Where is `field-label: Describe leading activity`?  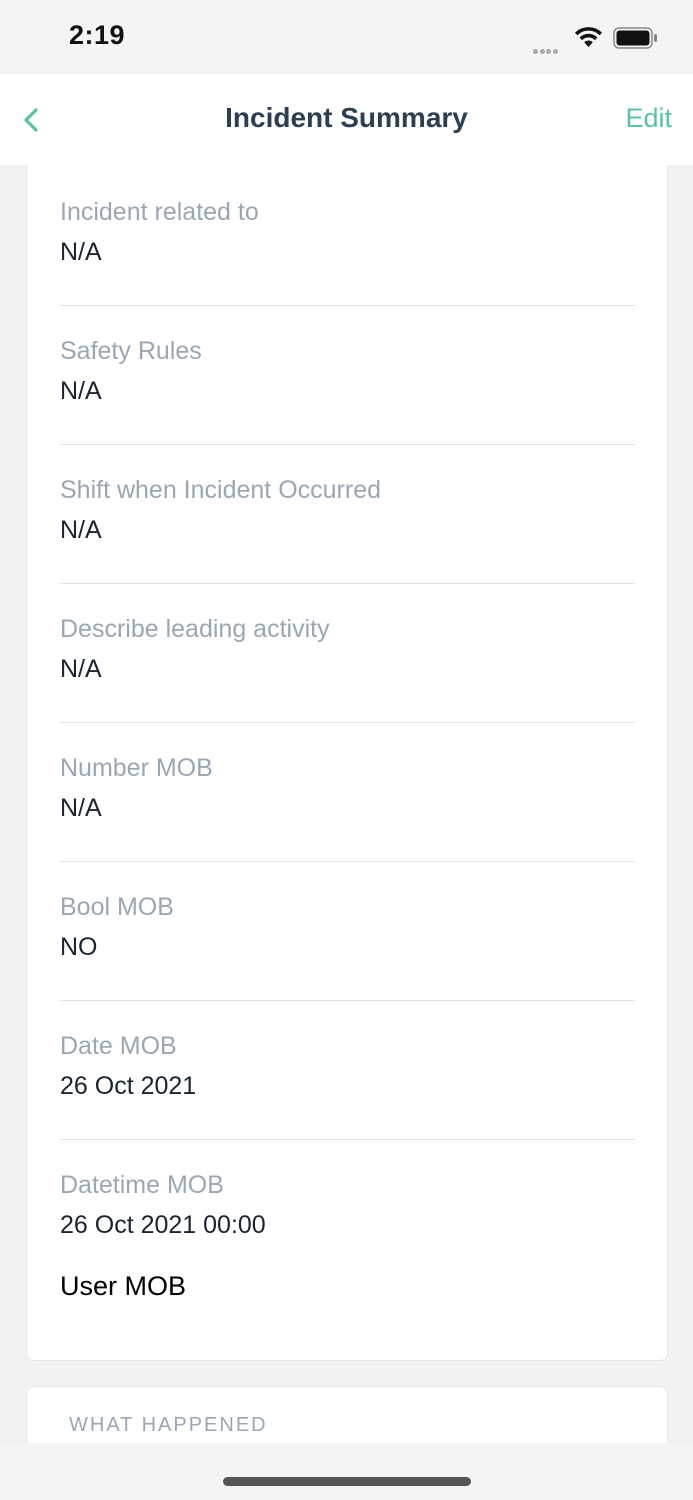
field-label: Describe leading activity is located at coordinates (195, 629).